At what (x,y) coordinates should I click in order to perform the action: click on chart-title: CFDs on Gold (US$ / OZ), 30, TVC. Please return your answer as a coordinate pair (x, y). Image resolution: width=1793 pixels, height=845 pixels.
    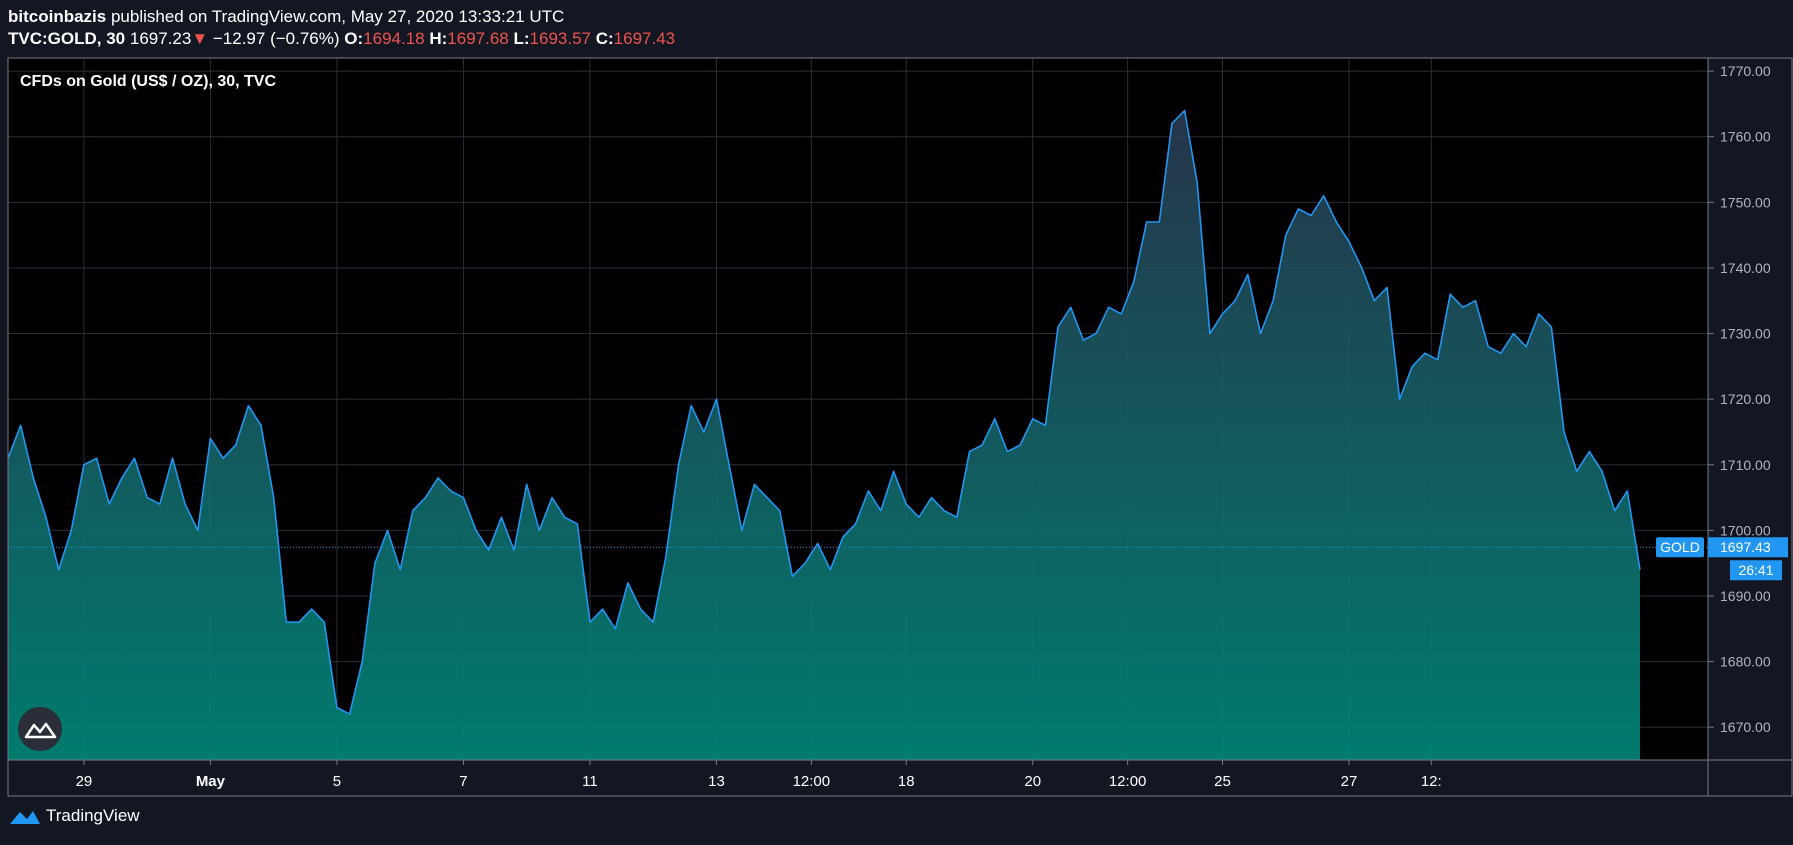
    Looking at the image, I should click on (148, 81).